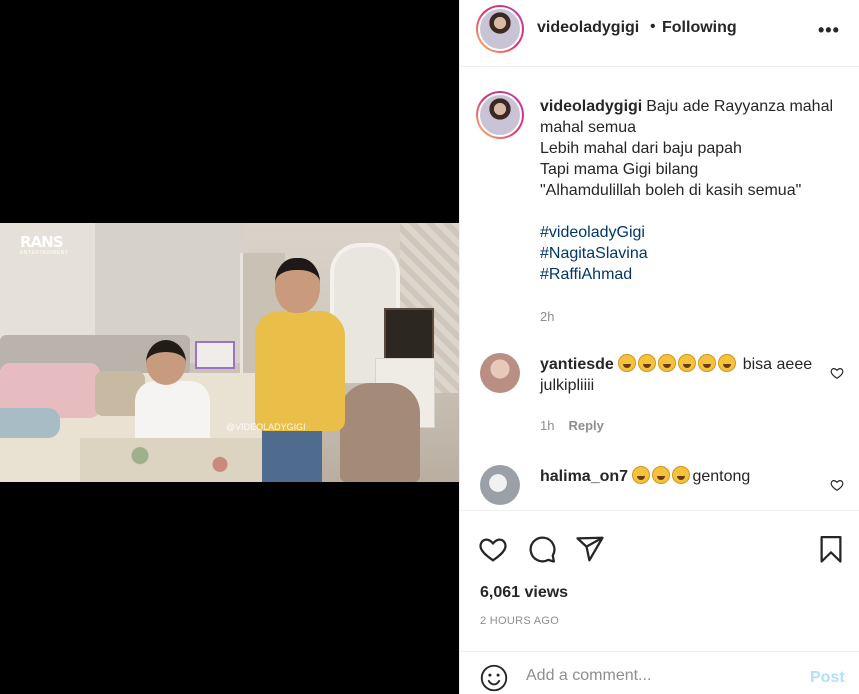 The image size is (859, 694). I want to click on caption-line: Baju ade Rayyanza mahal, so click(740, 106).